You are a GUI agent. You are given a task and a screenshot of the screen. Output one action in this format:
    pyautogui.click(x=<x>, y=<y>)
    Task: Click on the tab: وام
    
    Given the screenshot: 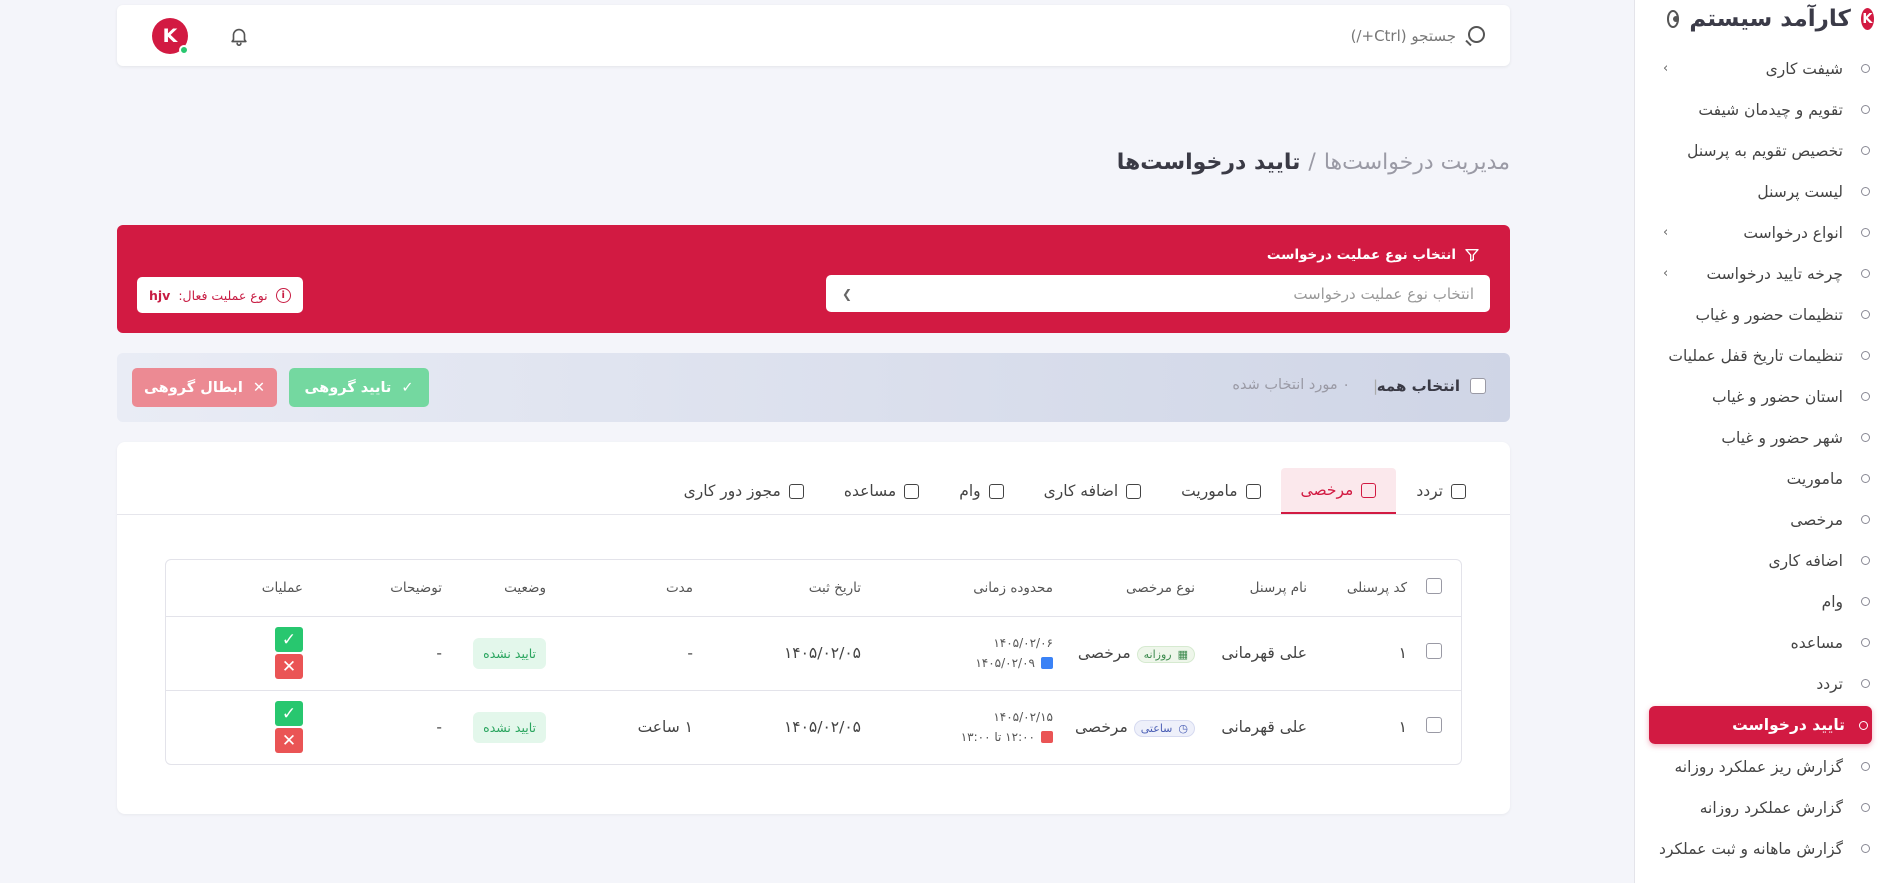 What is the action you would take?
    pyautogui.click(x=981, y=491)
    